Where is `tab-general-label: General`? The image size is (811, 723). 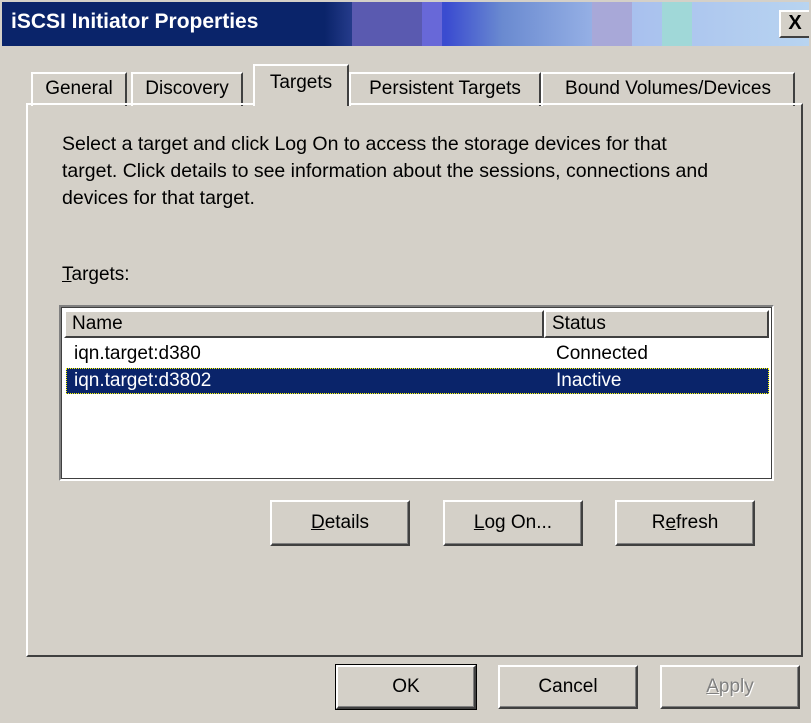
tab-general-label: General is located at coordinates (79, 88).